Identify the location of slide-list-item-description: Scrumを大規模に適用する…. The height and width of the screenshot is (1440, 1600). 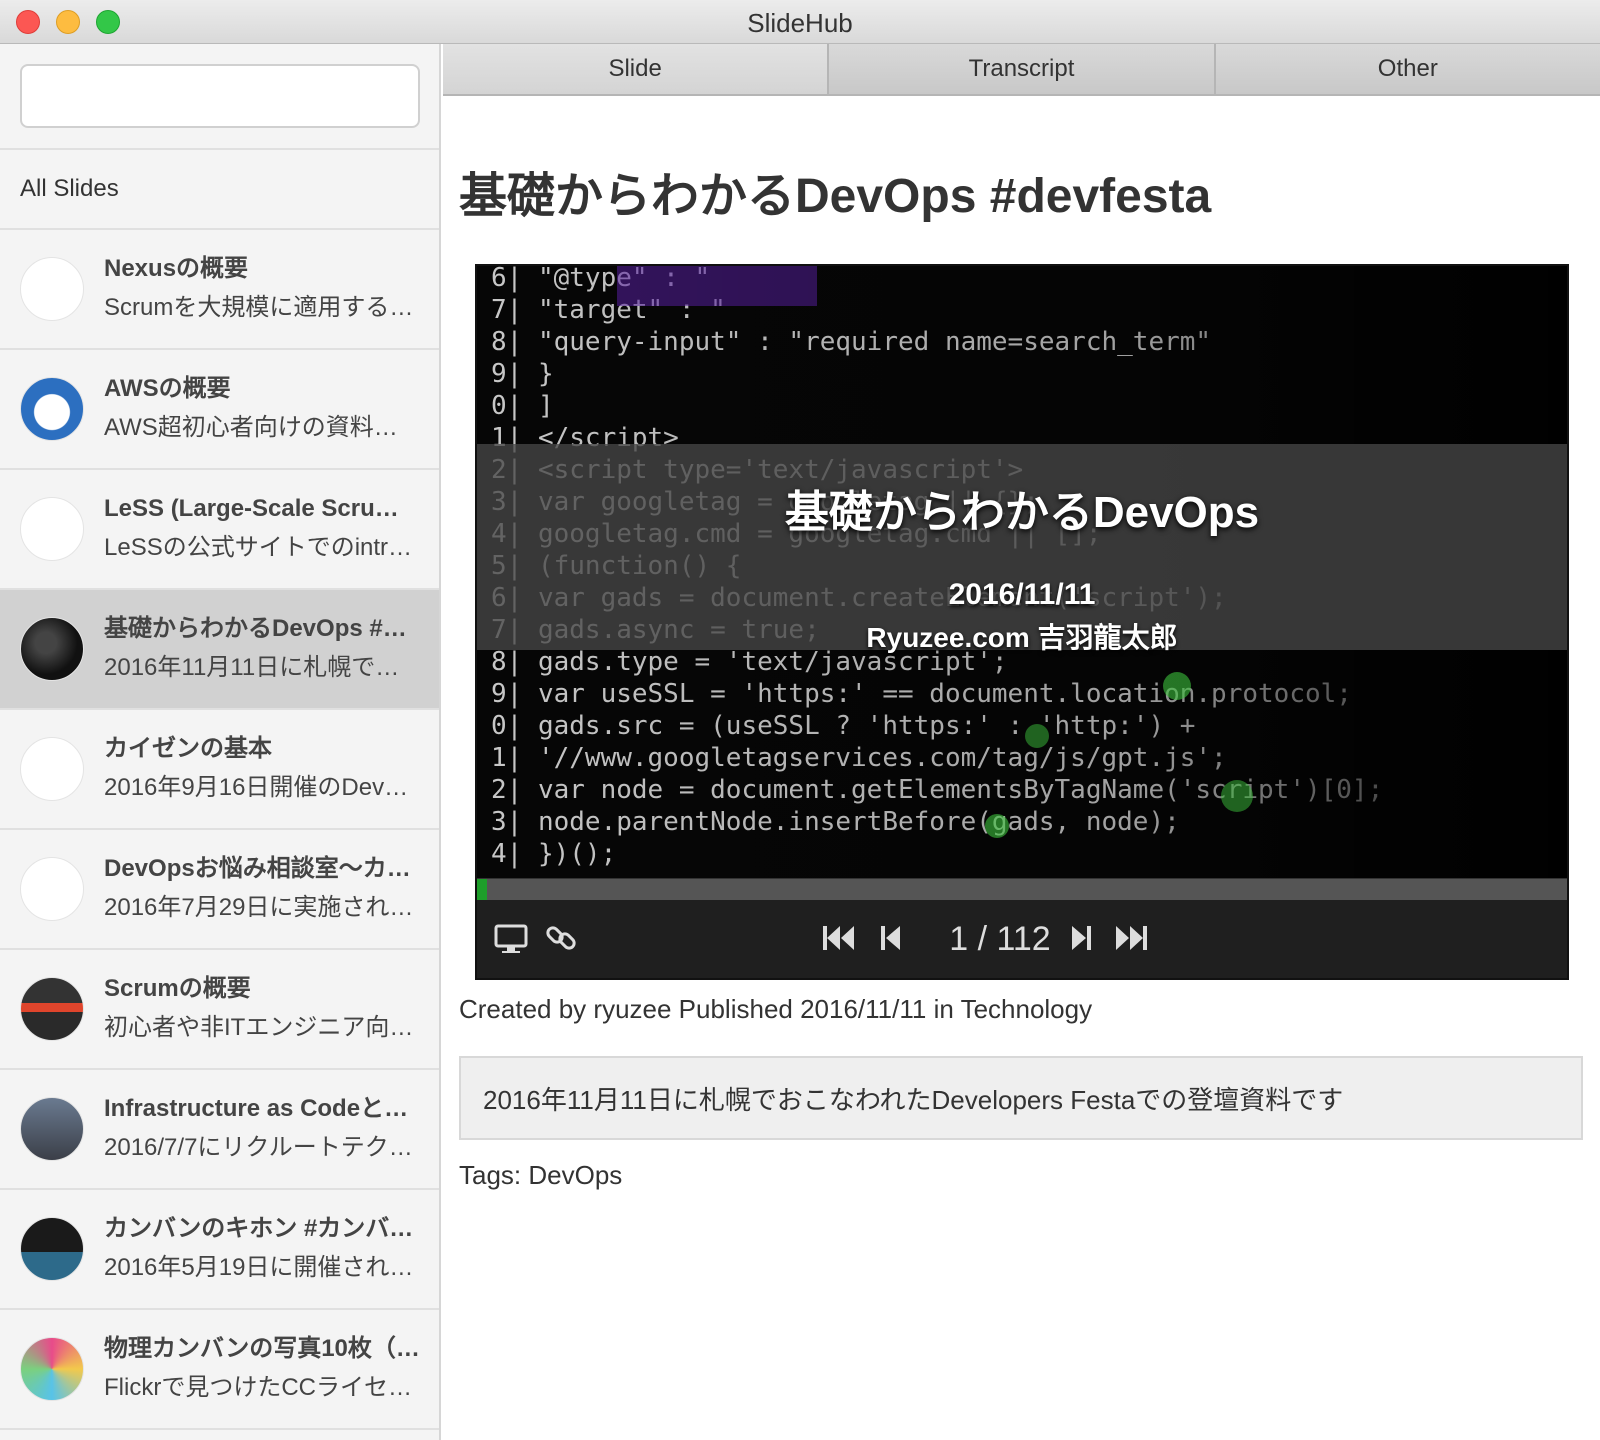
(259, 307).